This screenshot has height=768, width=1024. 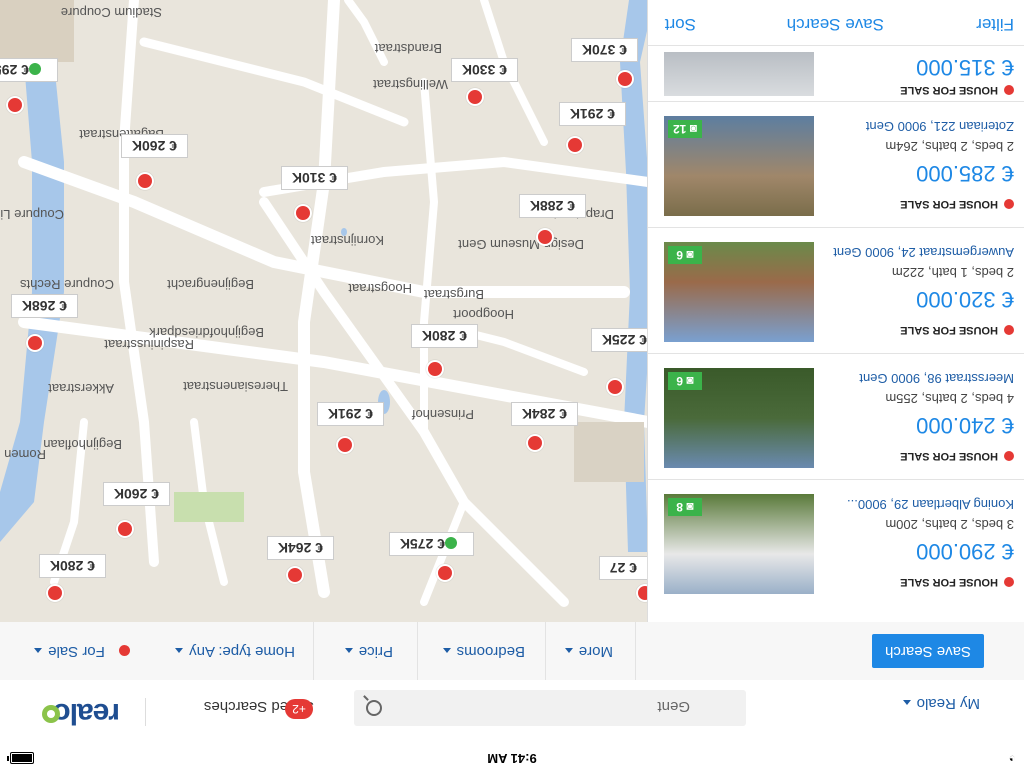 I want to click on listing-photo: ◙ 8, so click(x=739, y=544).